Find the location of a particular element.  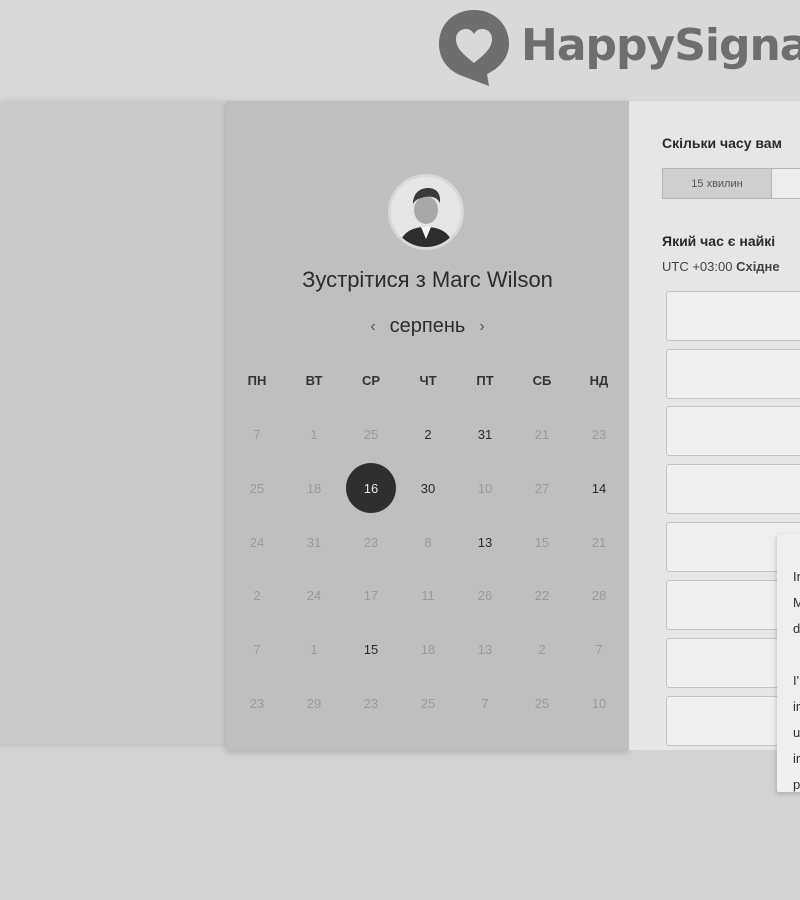

duration-option-15: 15 хвилин is located at coordinates (717, 183).